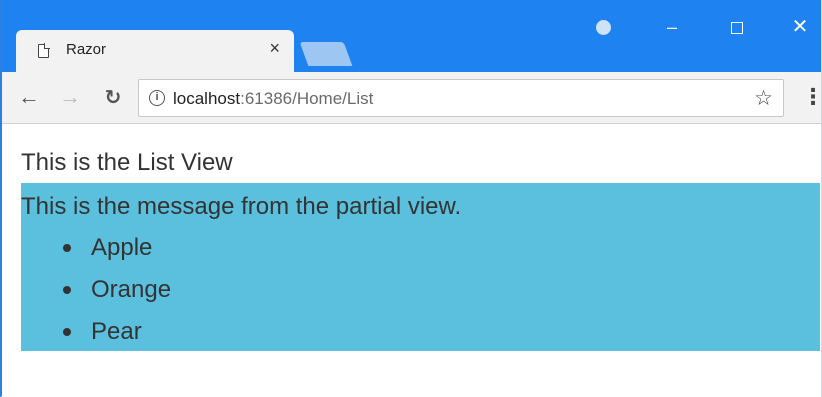 This screenshot has width=822, height=397. I want to click on maximize-button, so click(737, 27).